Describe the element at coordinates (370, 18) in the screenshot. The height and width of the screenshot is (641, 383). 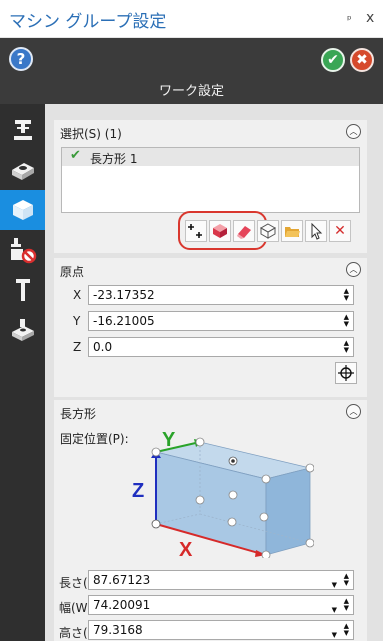
I see `close-icon: x` at that location.